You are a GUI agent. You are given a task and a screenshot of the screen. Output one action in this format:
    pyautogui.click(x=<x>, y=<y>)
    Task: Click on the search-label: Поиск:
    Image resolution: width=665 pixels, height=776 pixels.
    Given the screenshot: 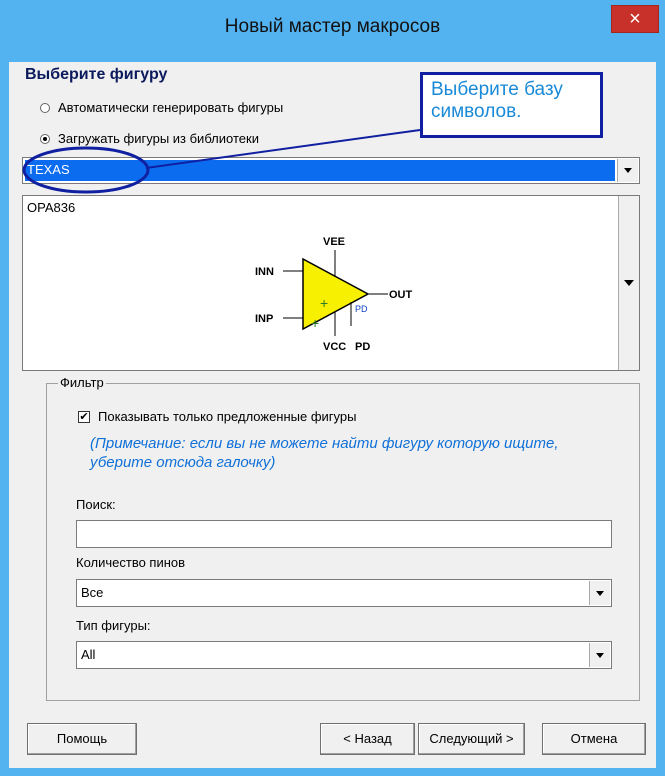 What is the action you would take?
    pyautogui.click(x=96, y=504)
    